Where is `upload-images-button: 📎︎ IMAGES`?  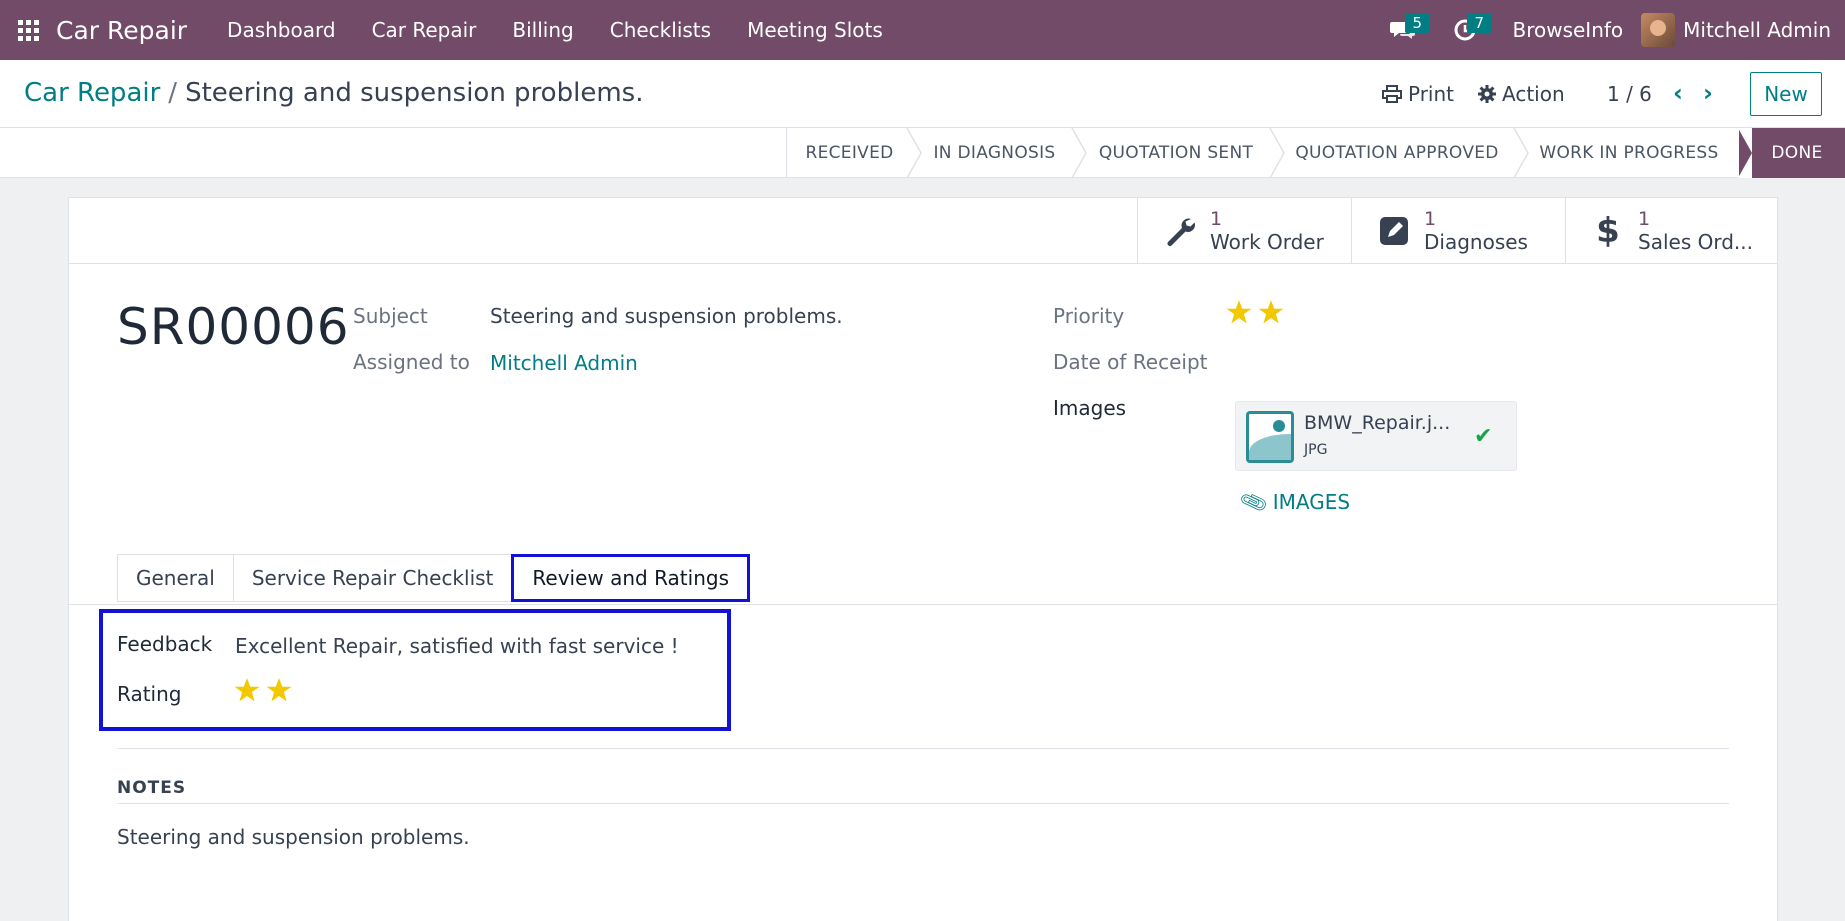
upload-images-button: 📎︎ IMAGES is located at coordinates (1294, 501).